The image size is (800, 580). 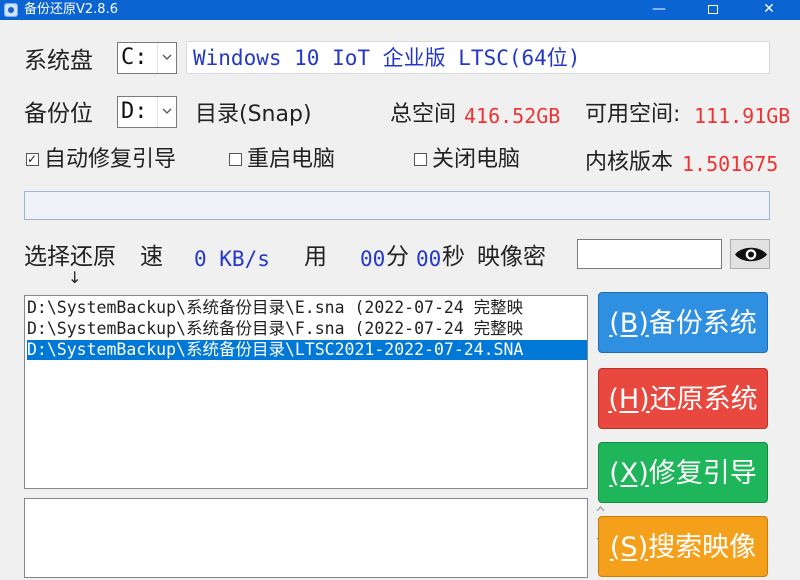 What do you see at coordinates (291, 159) in the screenshot?
I see `restart-label: 重启电脑` at bounding box center [291, 159].